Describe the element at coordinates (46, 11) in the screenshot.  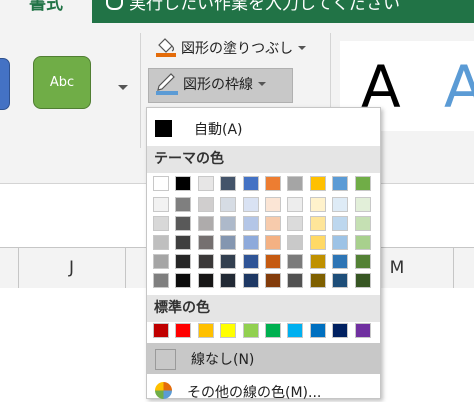
I see `tab-format: 書式` at that location.